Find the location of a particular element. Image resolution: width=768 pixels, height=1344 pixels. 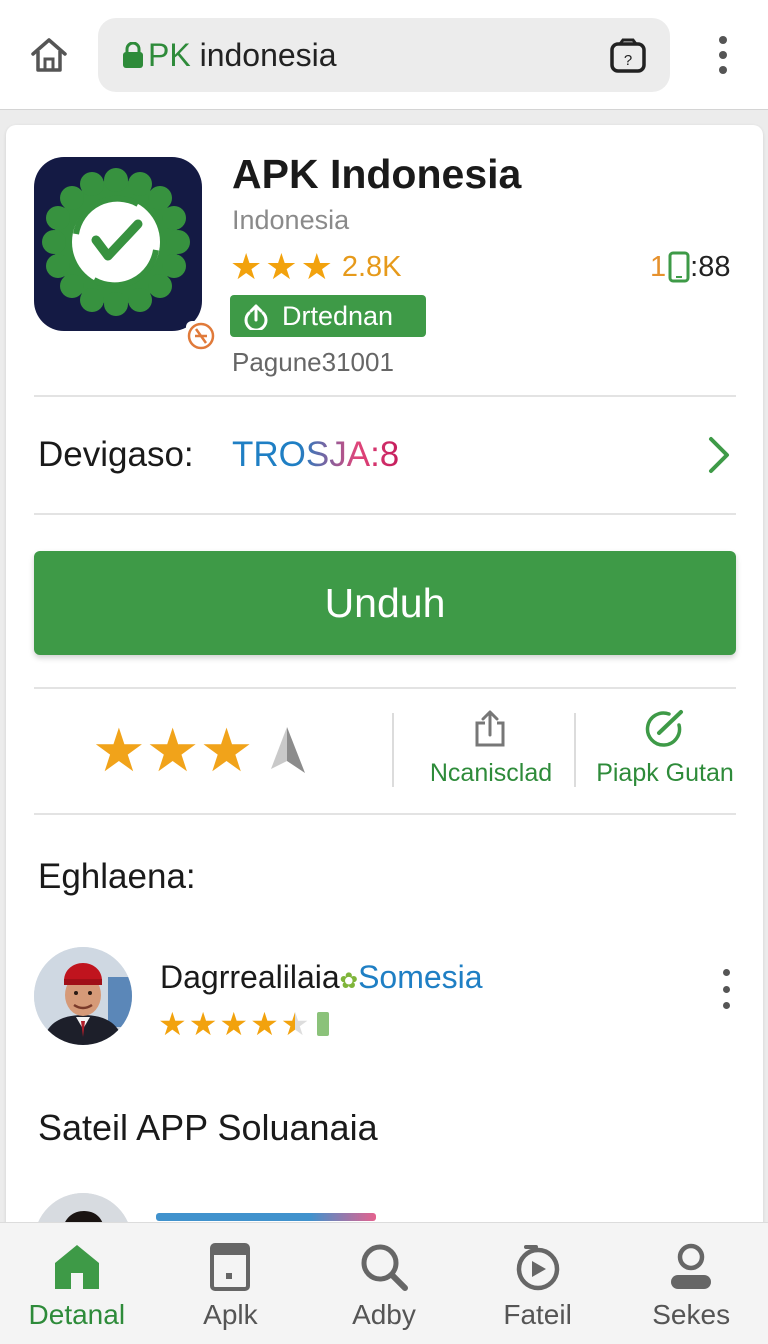

badge-icon is located at coordinates (323, 1024).